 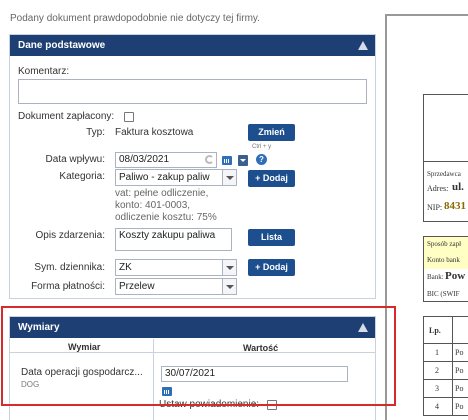 What do you see at coordinates (271, 237) in the screenshot?
I see `event-list-button: Lista` at bounding box center [271, 237].